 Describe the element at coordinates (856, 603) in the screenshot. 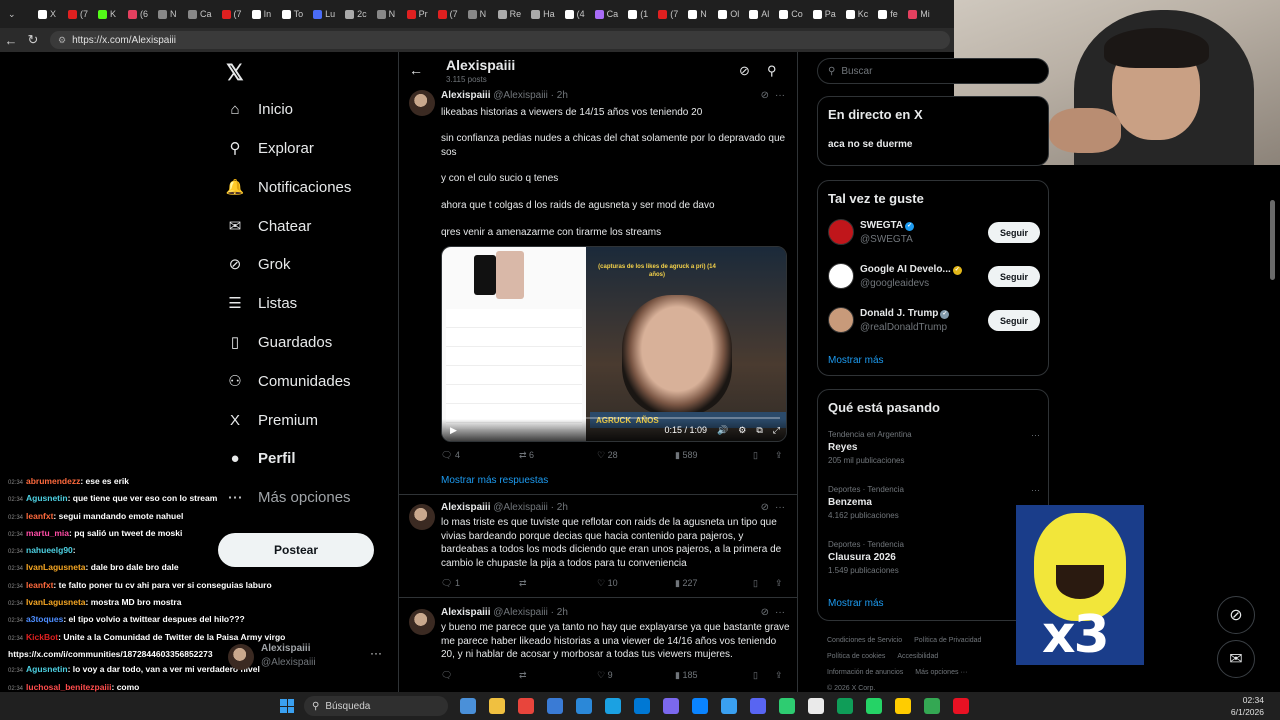

I see `trends-show-more-link: Mostrar más` at that location.